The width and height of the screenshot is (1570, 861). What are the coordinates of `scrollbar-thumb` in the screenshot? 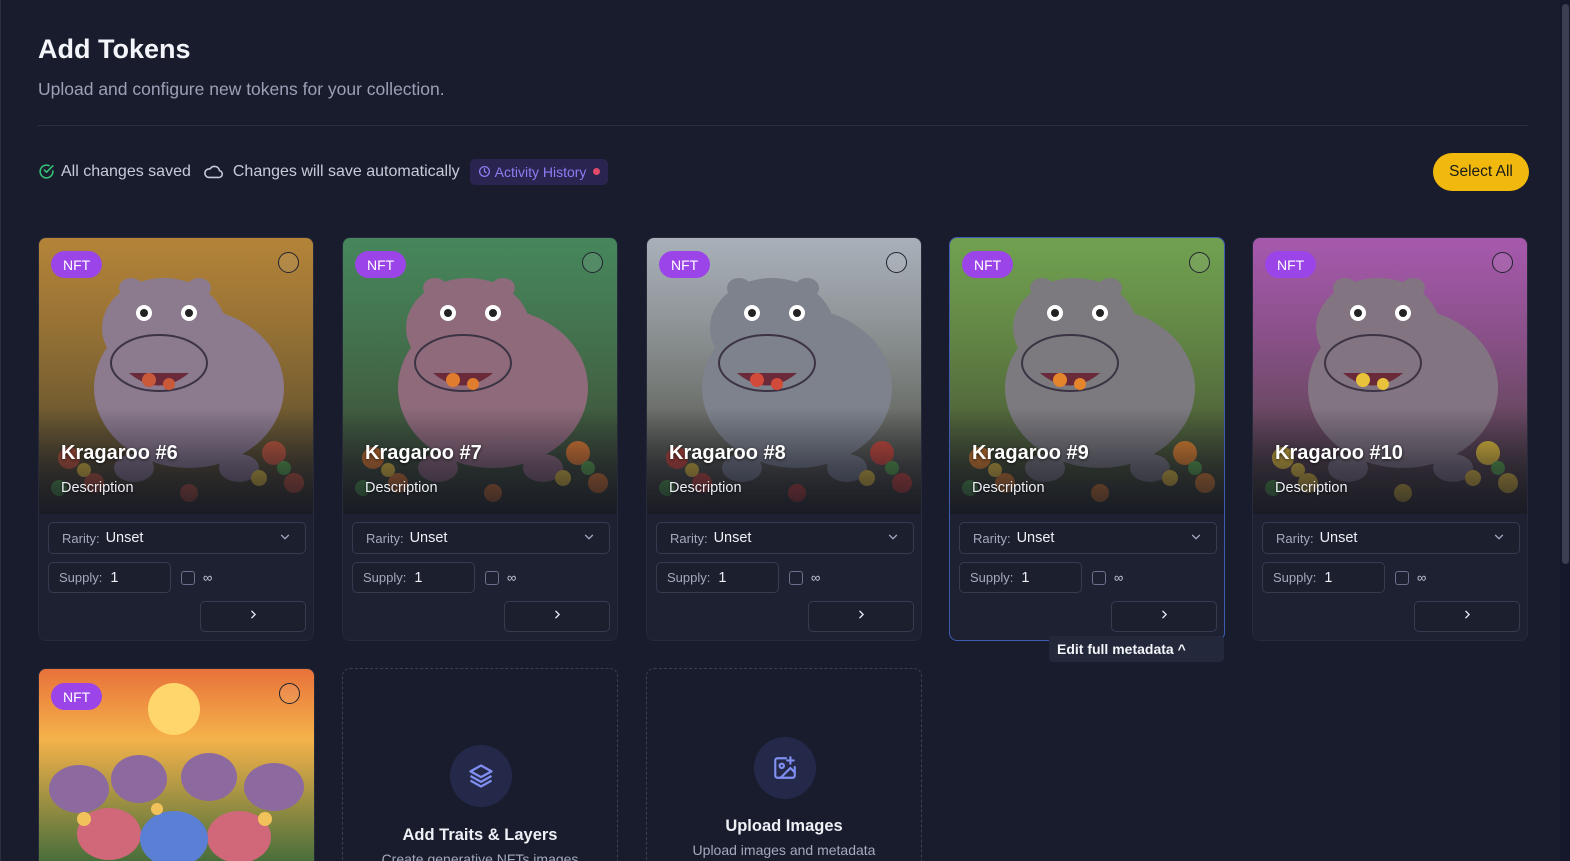 It's located at (1565, 284).